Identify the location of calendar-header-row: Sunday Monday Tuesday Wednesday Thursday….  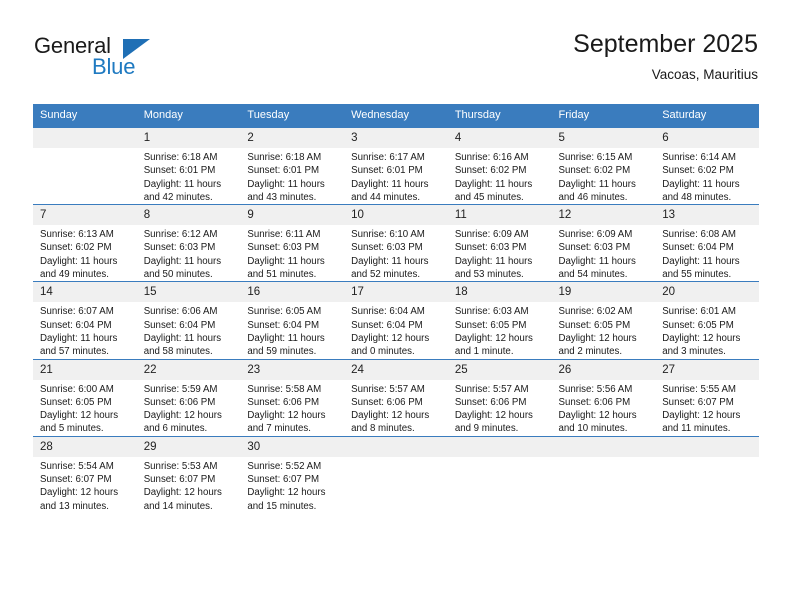
(396, 116).